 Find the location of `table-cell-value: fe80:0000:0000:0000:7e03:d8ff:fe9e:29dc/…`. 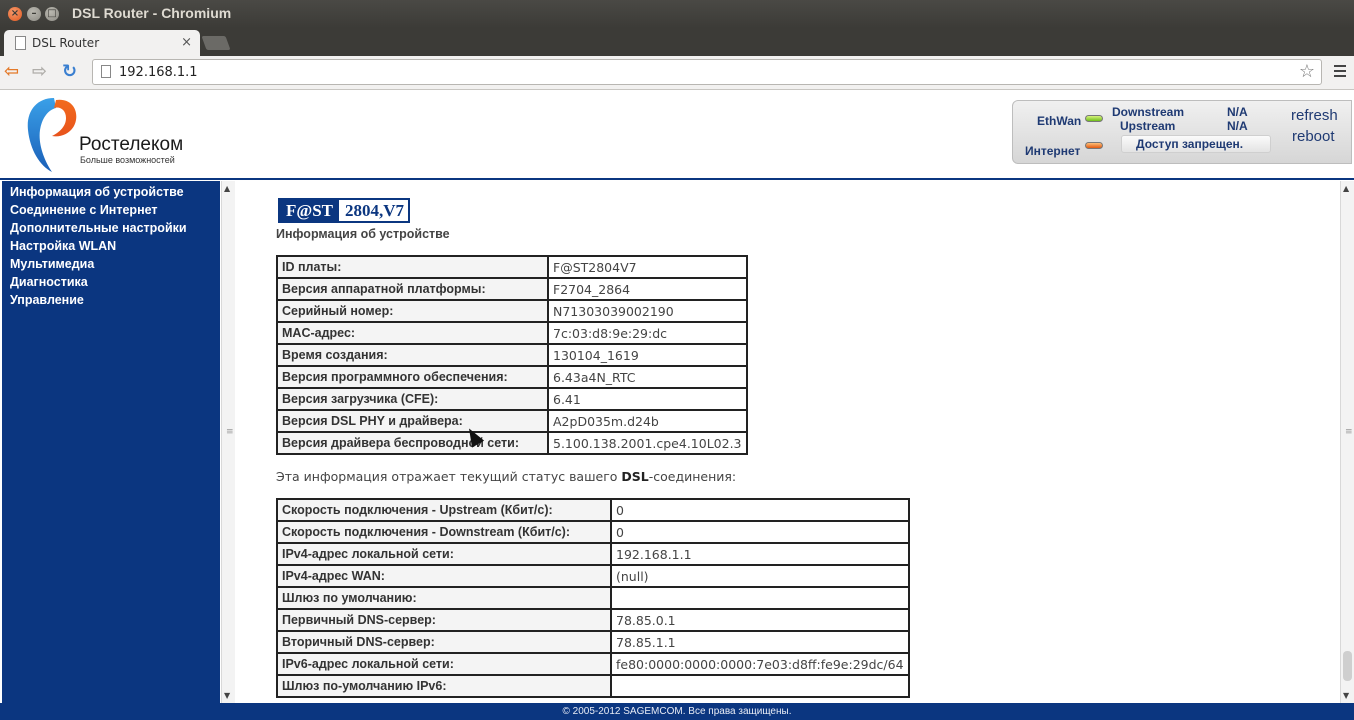

table-cell-value: fe80:0000:0000:0000:7e03:d8ff:fe9e:29dc/… is located at coordinates (760, 664).